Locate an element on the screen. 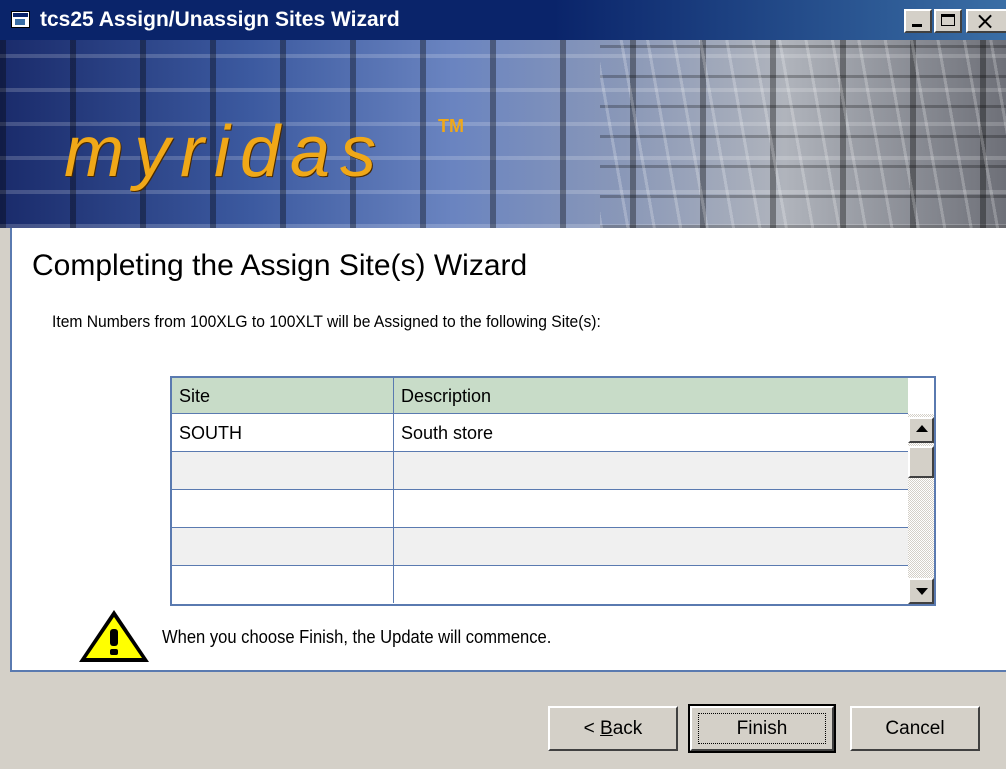 The image size is (1006, 769). brand-logo: myridas is located at coordinates (225, 152).